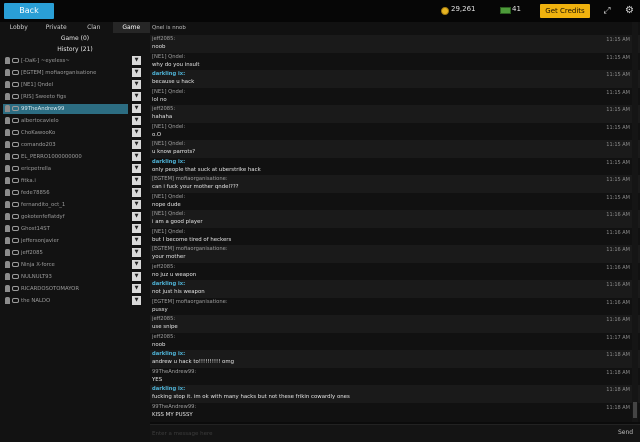 Image resolution: width=640 pixels, height=442 pixels. Describe the element at coordinates (159, 47) in the screenshot. I see `message-text: noob` at that location.